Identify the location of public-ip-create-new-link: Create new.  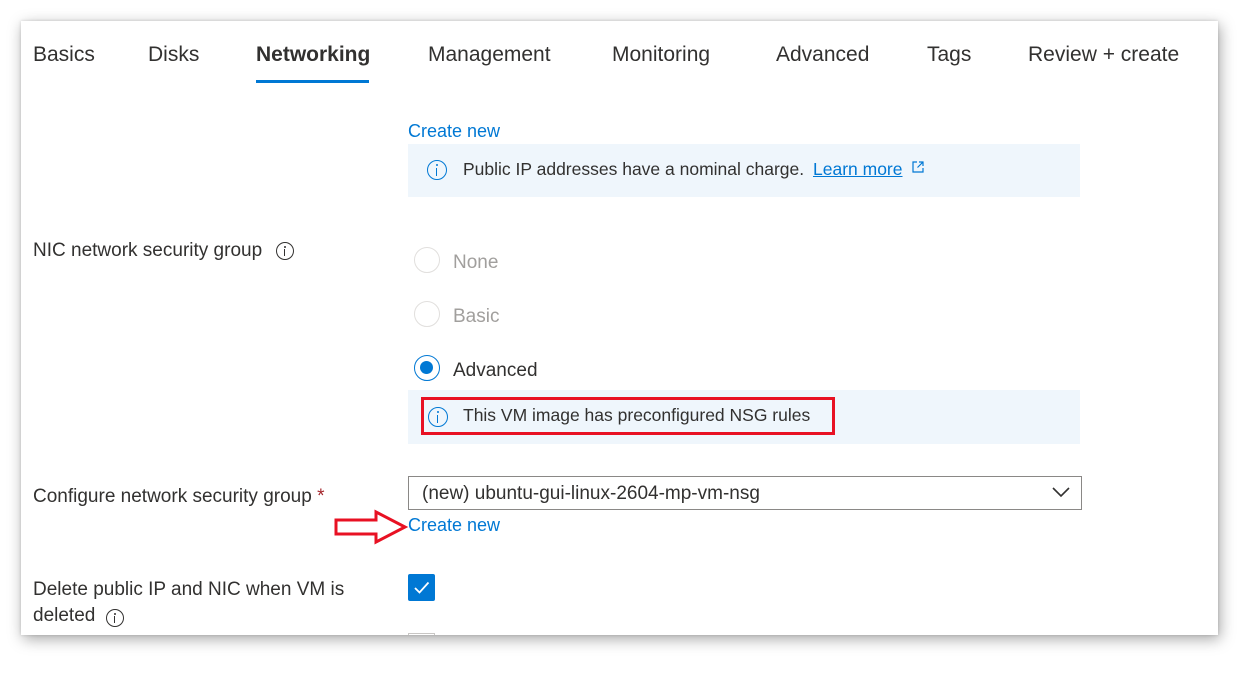
(454, 131).